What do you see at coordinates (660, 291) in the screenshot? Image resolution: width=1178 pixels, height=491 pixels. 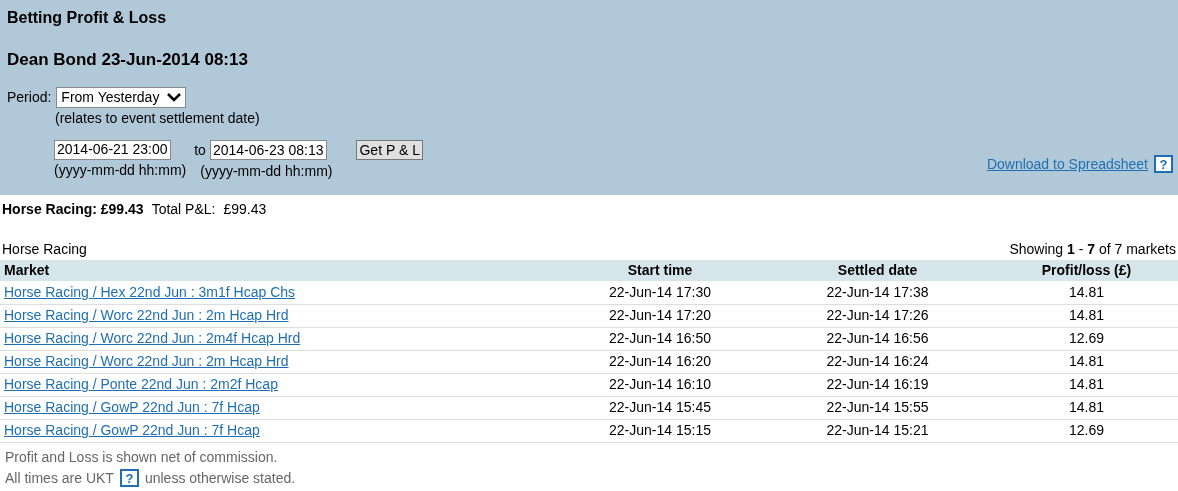 I see `start-time: 22-Jun-14 17:30` at bounding box center [660, 291].